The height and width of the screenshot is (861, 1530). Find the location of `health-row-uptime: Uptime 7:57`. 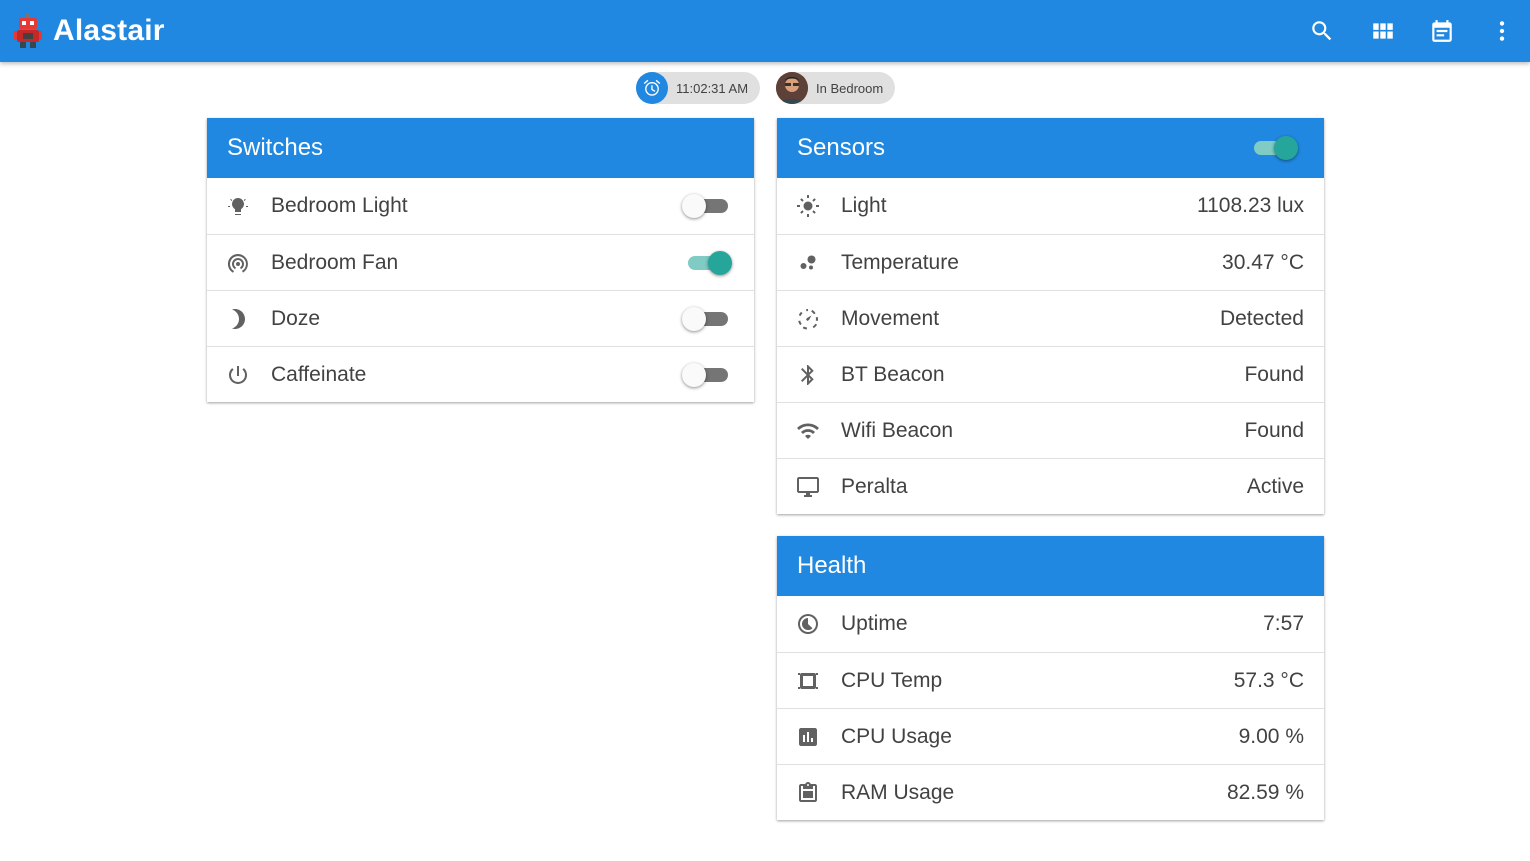

health-row-uptime: Uptime 7:57 is located at coordinates (1050, 624).